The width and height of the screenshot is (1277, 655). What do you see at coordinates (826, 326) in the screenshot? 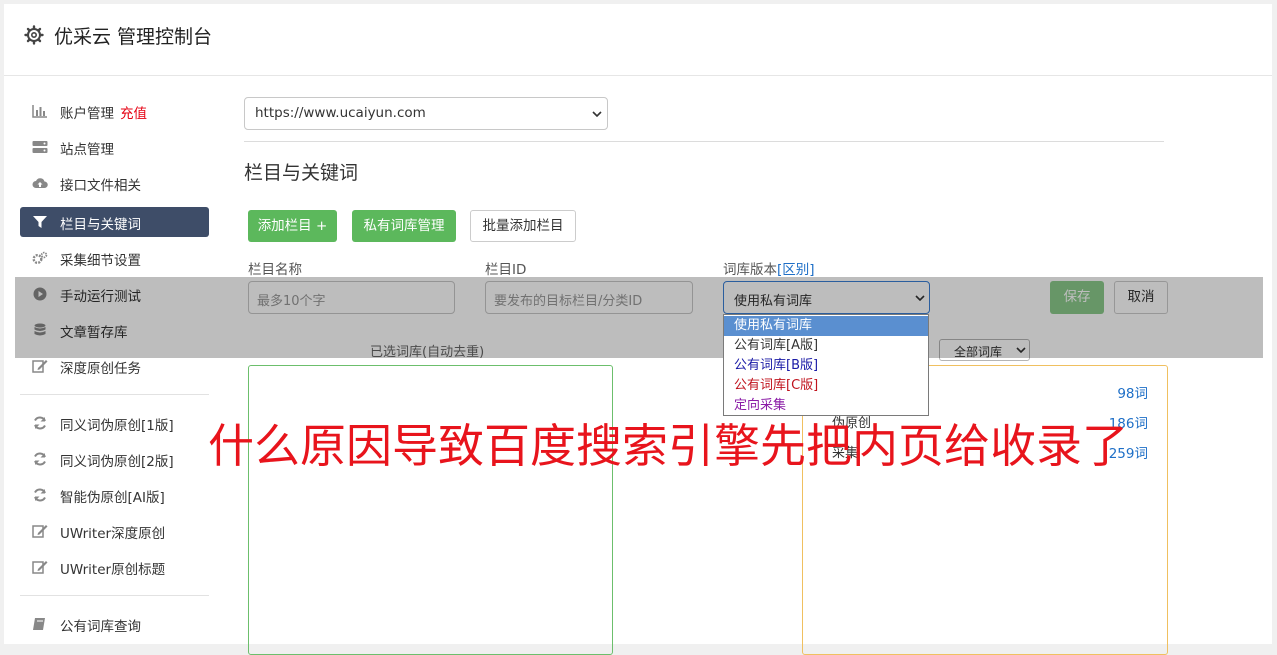
I see `dropdown-option: 使用私有词库` at bounding box center [826, 326].